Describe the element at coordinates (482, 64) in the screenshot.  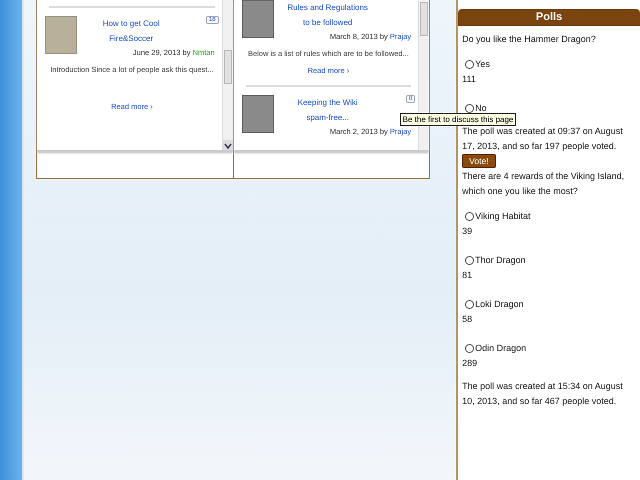
I see `option-label: Yes` at that location.